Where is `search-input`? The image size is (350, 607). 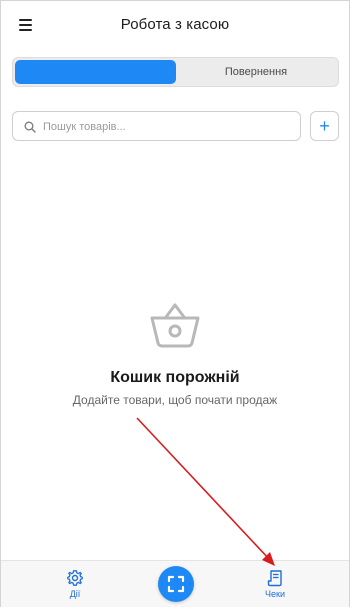
search-input is located at coordinates (168, 126).